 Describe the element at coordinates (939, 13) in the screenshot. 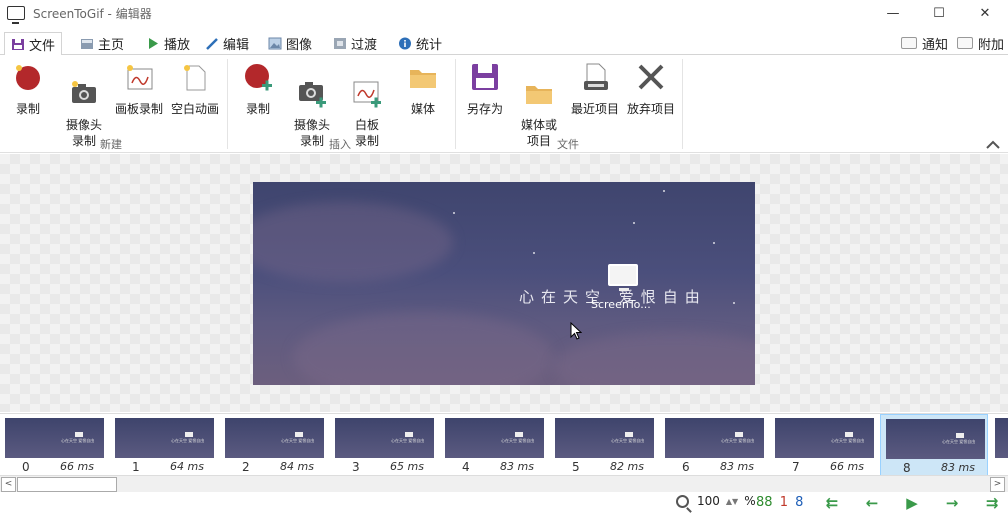

I see `maximize-button: ☐` at that location.